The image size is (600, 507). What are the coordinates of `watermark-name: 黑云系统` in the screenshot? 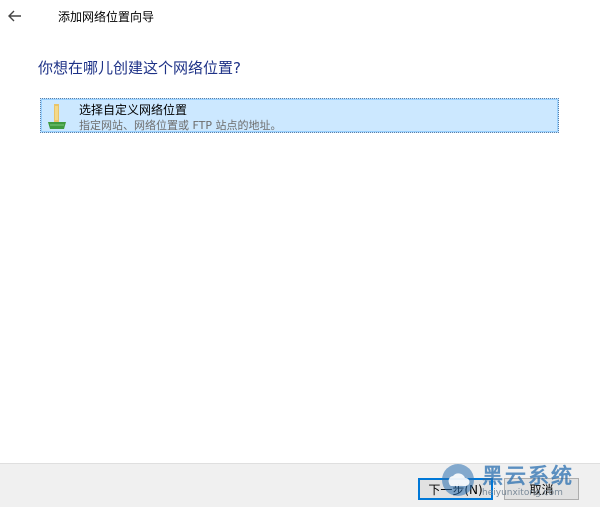 It's located at (528, 475).